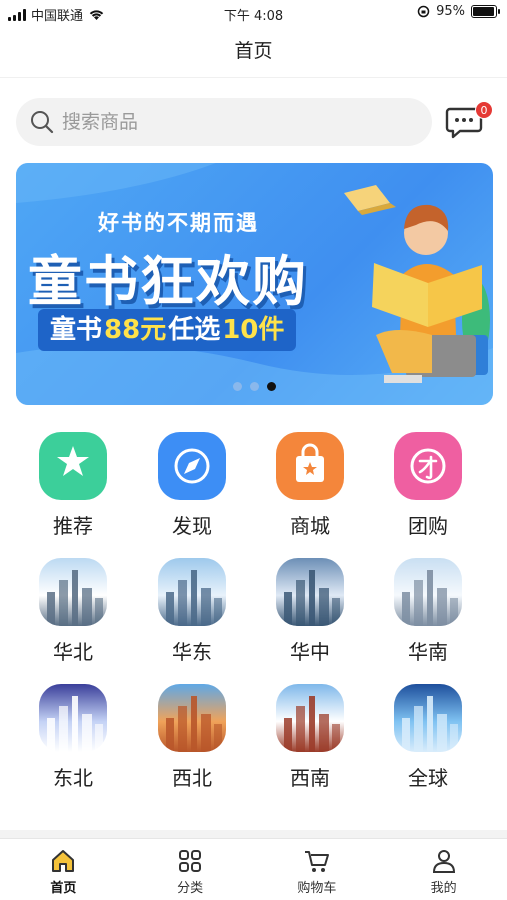 This screenshot has height=900, width=507. Describe the element at coordinates (192, 592) in the screenshot. I see `city-image-east-china` at that location.